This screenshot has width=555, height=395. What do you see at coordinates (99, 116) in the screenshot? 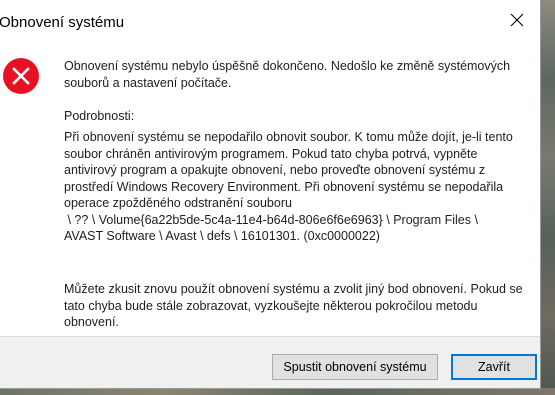
I see `details-label: Podrobnosti:` at bounding box center [99, 116].